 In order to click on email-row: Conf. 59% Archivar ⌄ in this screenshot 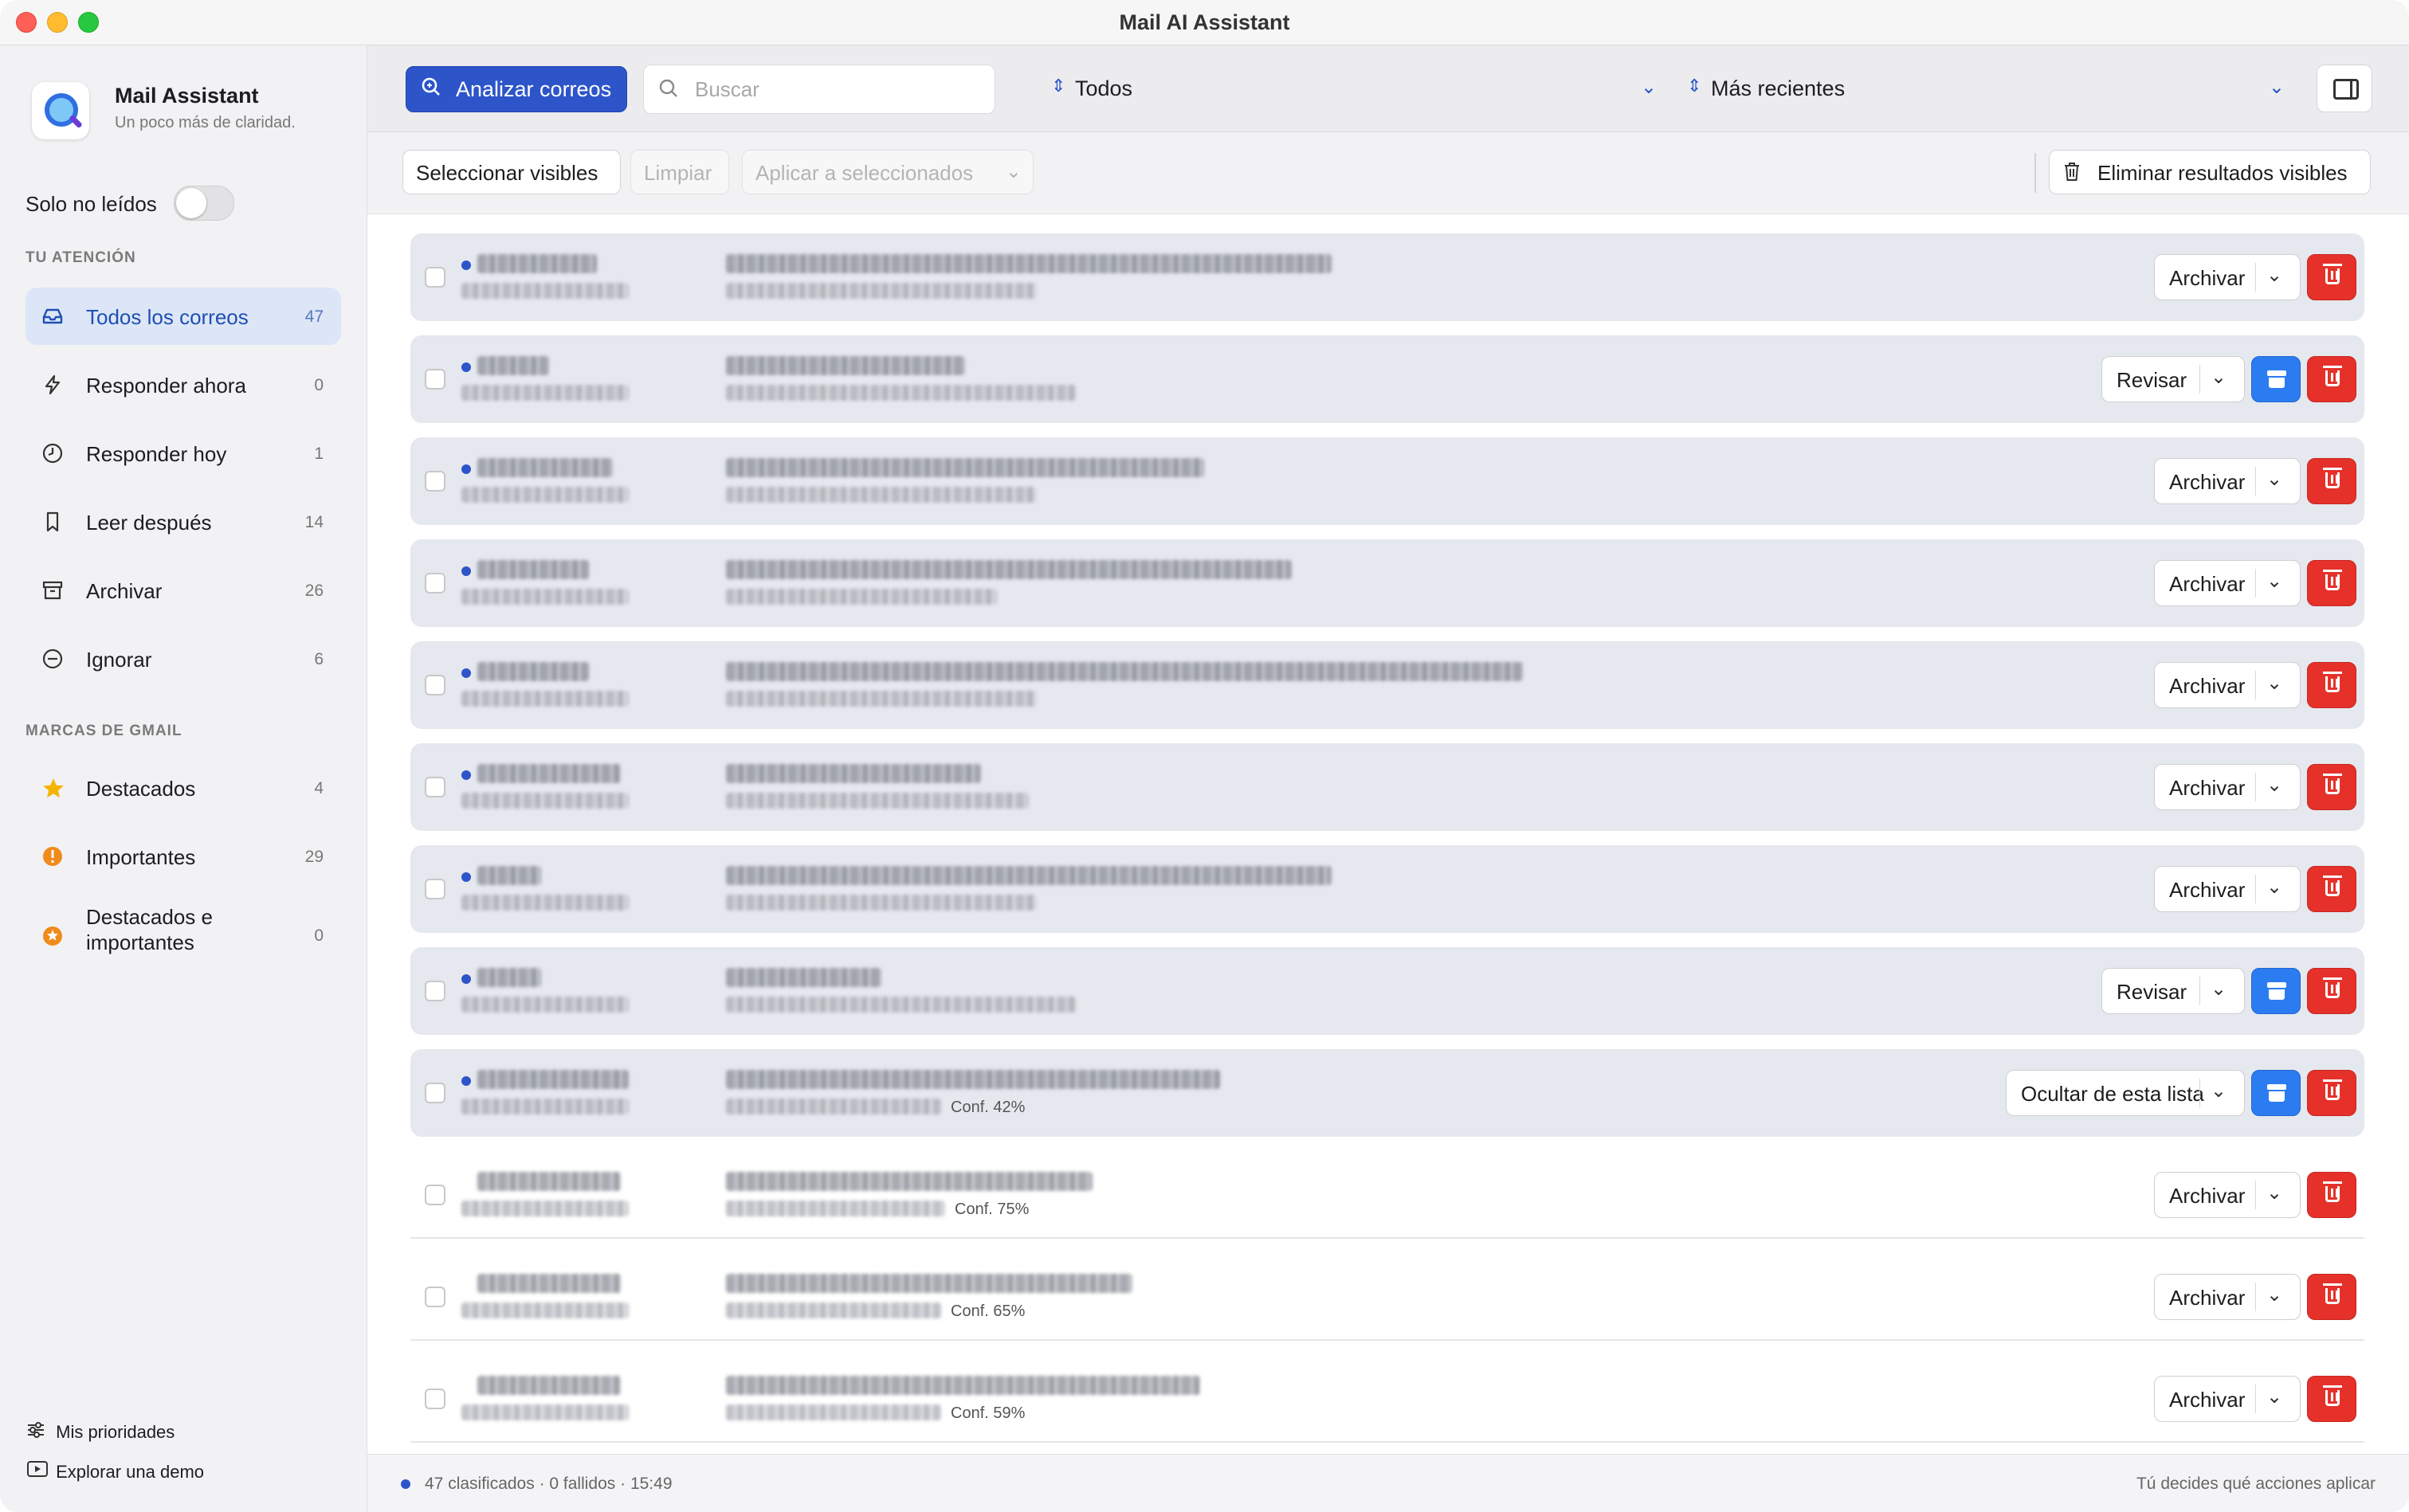, I will do `click(1387, 1399)`.